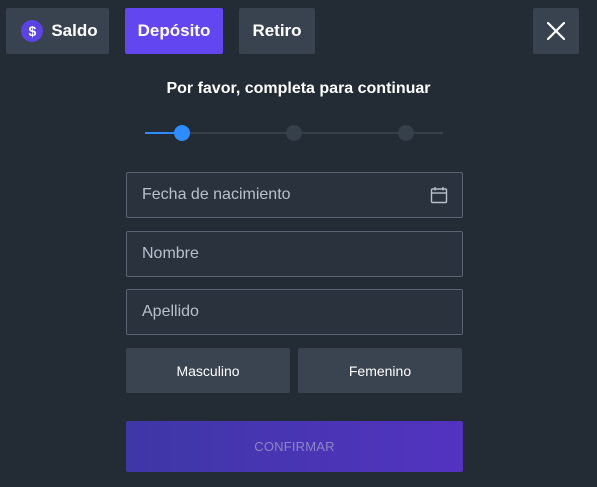 This screenshot has height=487, width=597. I want to click on birthdate-field: Fecha de nacimiento, so click(294, 195).